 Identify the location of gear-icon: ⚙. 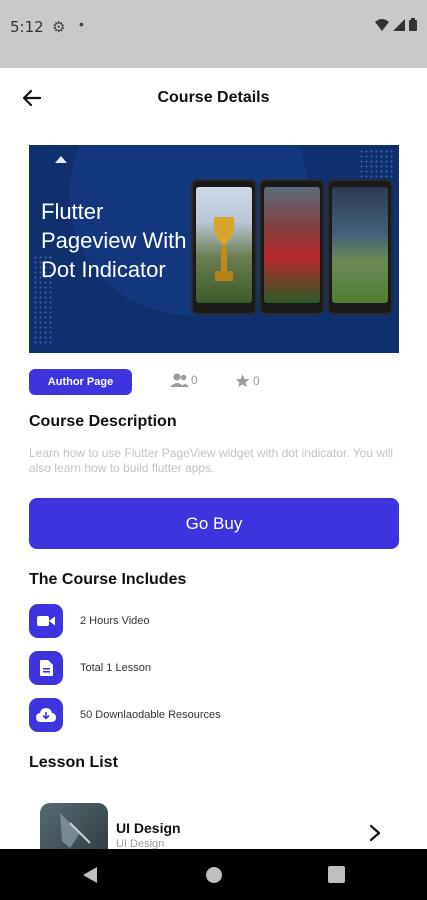
(59, 27).